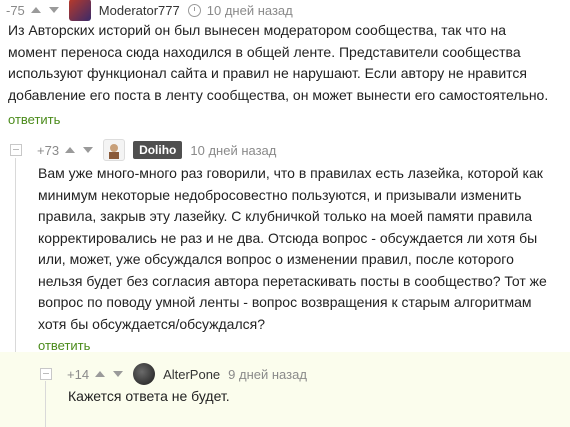  What do you see at coordinates (149, 396) in the screenshot?
I see `comment-text: Кажется ответа не будет.` at bounding box center [149, 396].